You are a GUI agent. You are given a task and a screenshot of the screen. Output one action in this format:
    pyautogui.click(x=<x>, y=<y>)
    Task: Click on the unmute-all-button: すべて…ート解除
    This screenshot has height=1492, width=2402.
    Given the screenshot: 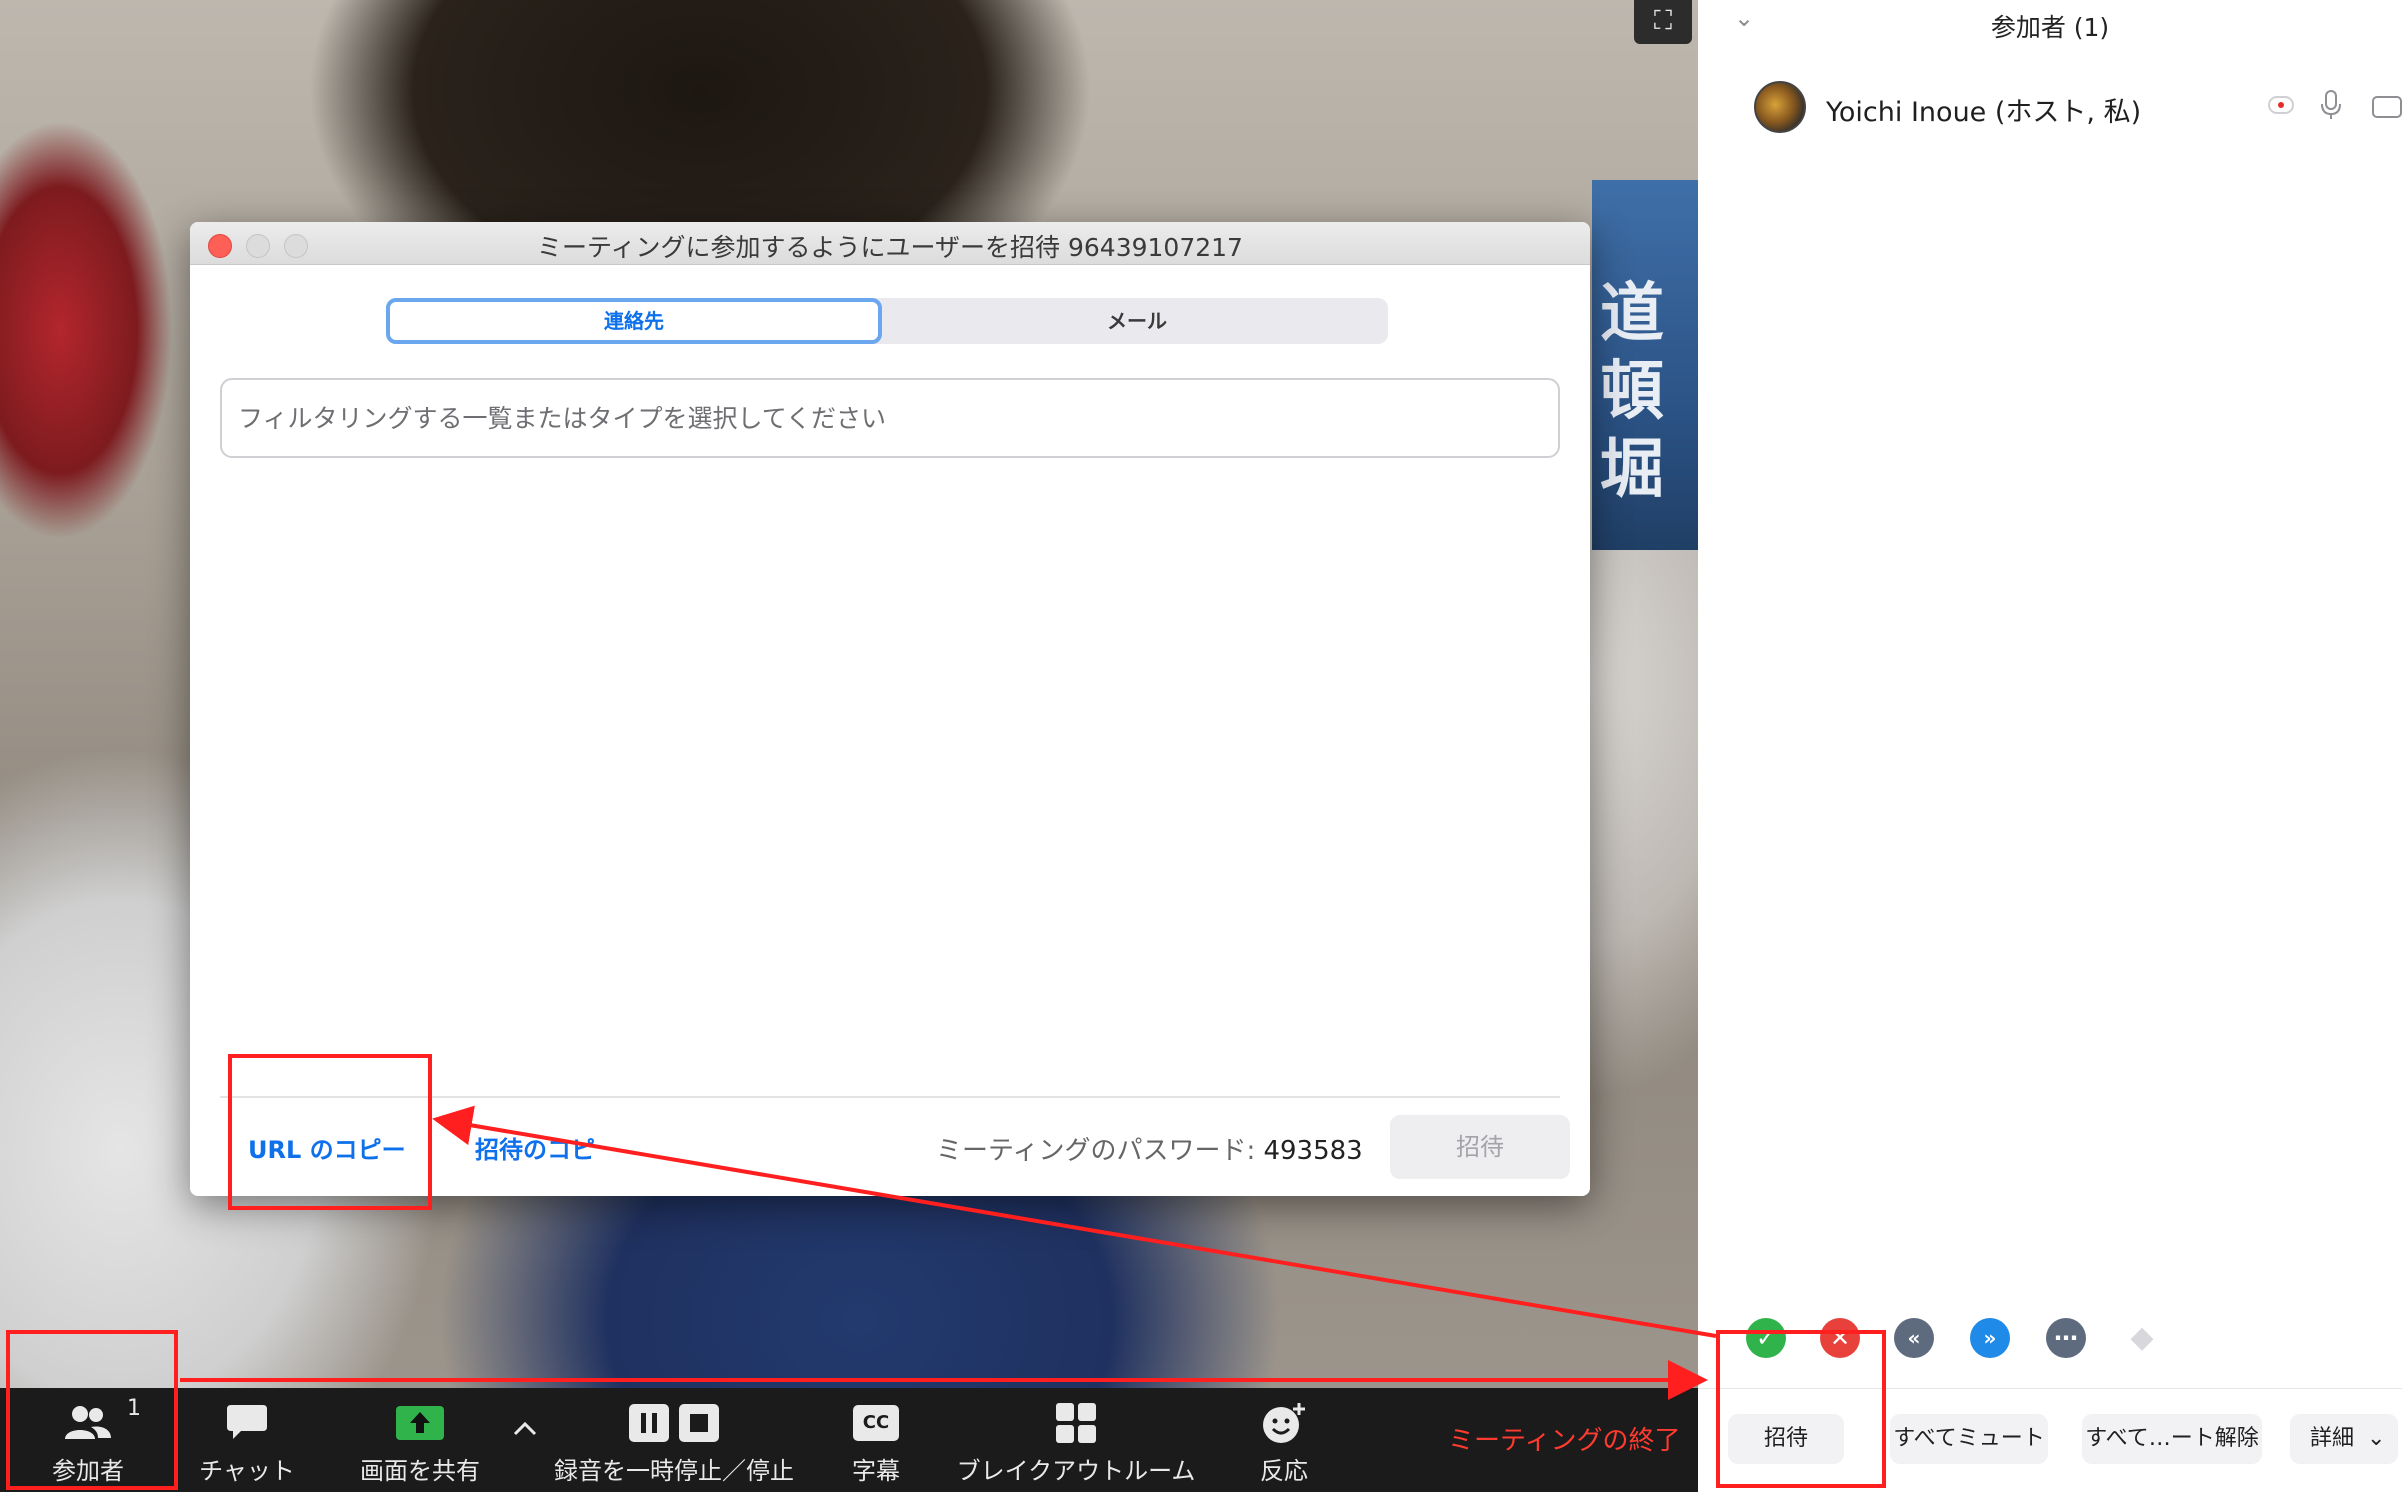 What is the action you would take?
    pyautogui.click(x=2172, y=1439)
    